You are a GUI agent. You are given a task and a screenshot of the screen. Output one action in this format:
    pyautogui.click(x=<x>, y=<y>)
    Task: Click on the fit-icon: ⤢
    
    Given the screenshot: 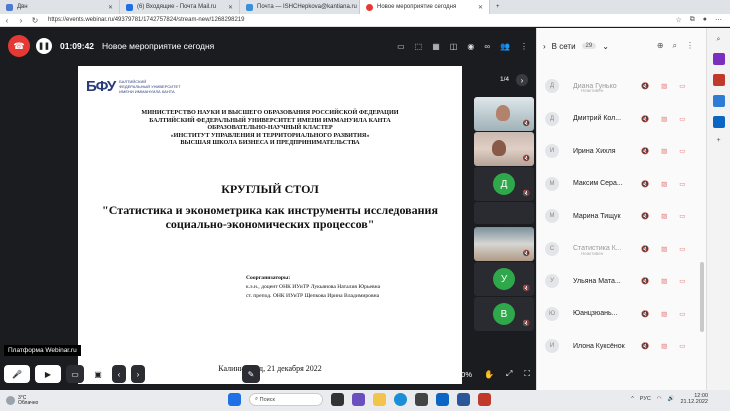 What is the action you would take?
    pyautogui.click(x=509, y=374)
    